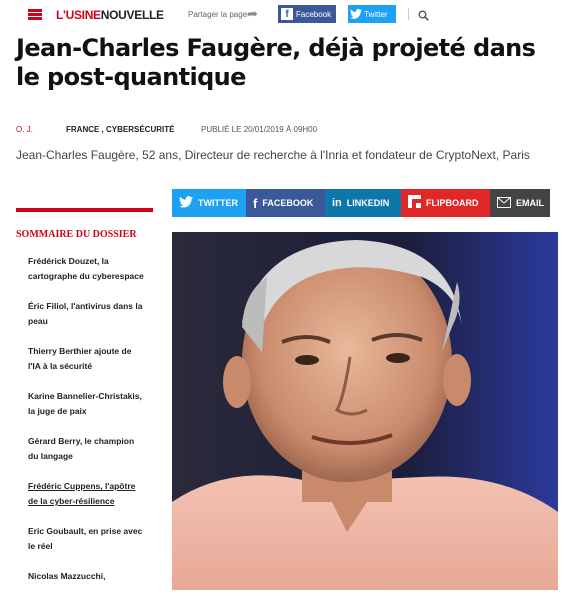 Image resolution: width=576 pixels, height=609 pixels. I want to click on share-email-button: EMAIL, so click(520, 203).